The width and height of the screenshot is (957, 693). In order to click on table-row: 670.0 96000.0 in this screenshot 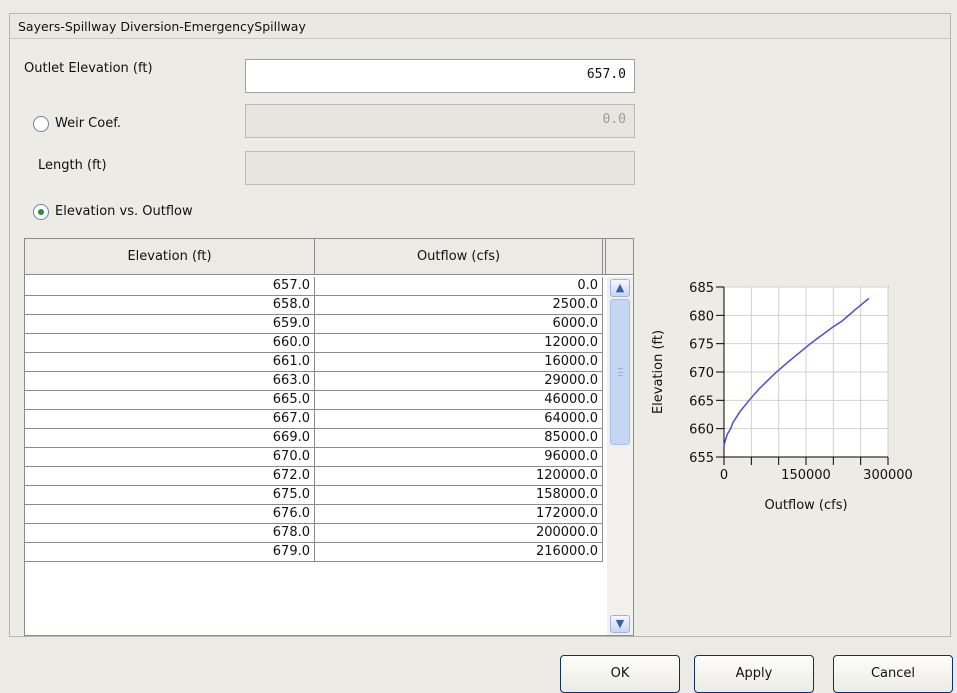, I will do `click(315, 457)`.